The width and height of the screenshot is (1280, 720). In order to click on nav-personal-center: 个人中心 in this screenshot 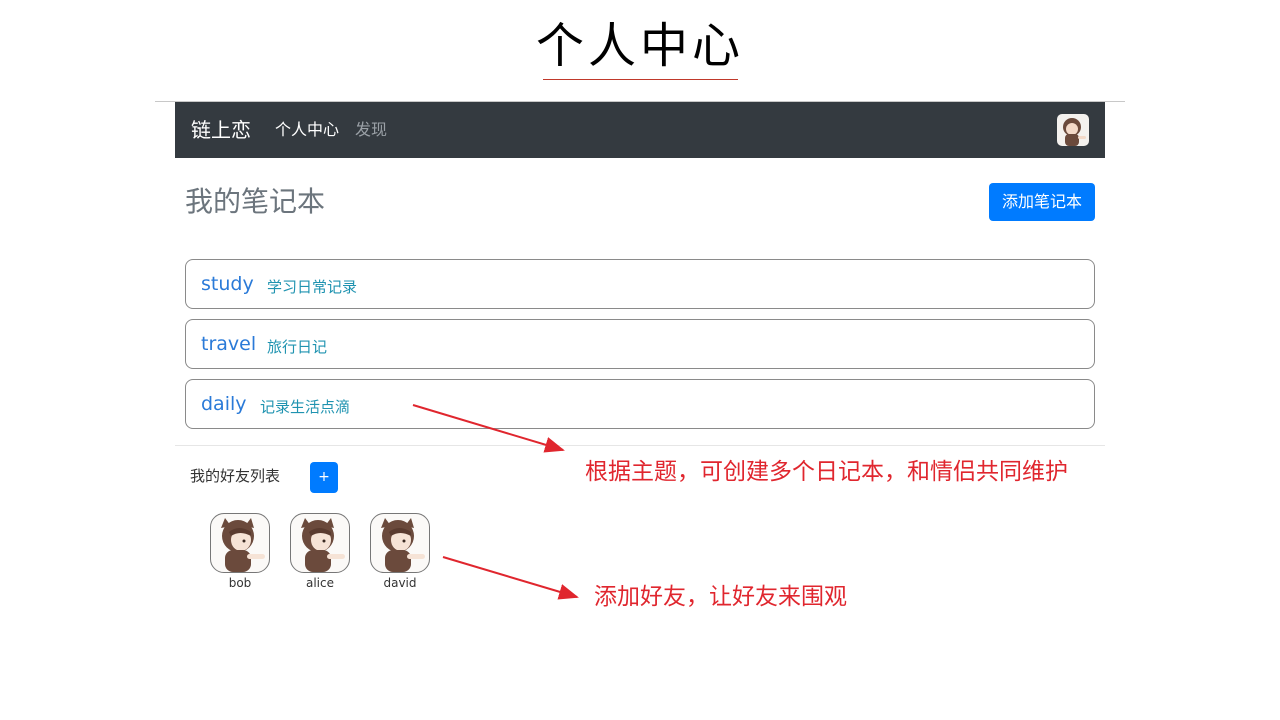, I will do `click(307, 130)`.